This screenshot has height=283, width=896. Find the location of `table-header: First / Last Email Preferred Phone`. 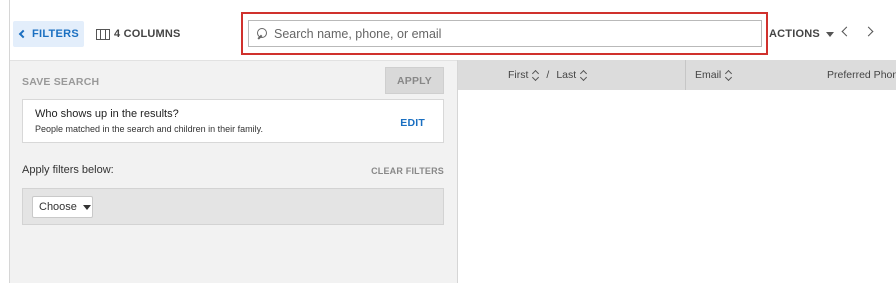

table-header: First / Last Email Preferred Phone is located at coordinates (677, 75).